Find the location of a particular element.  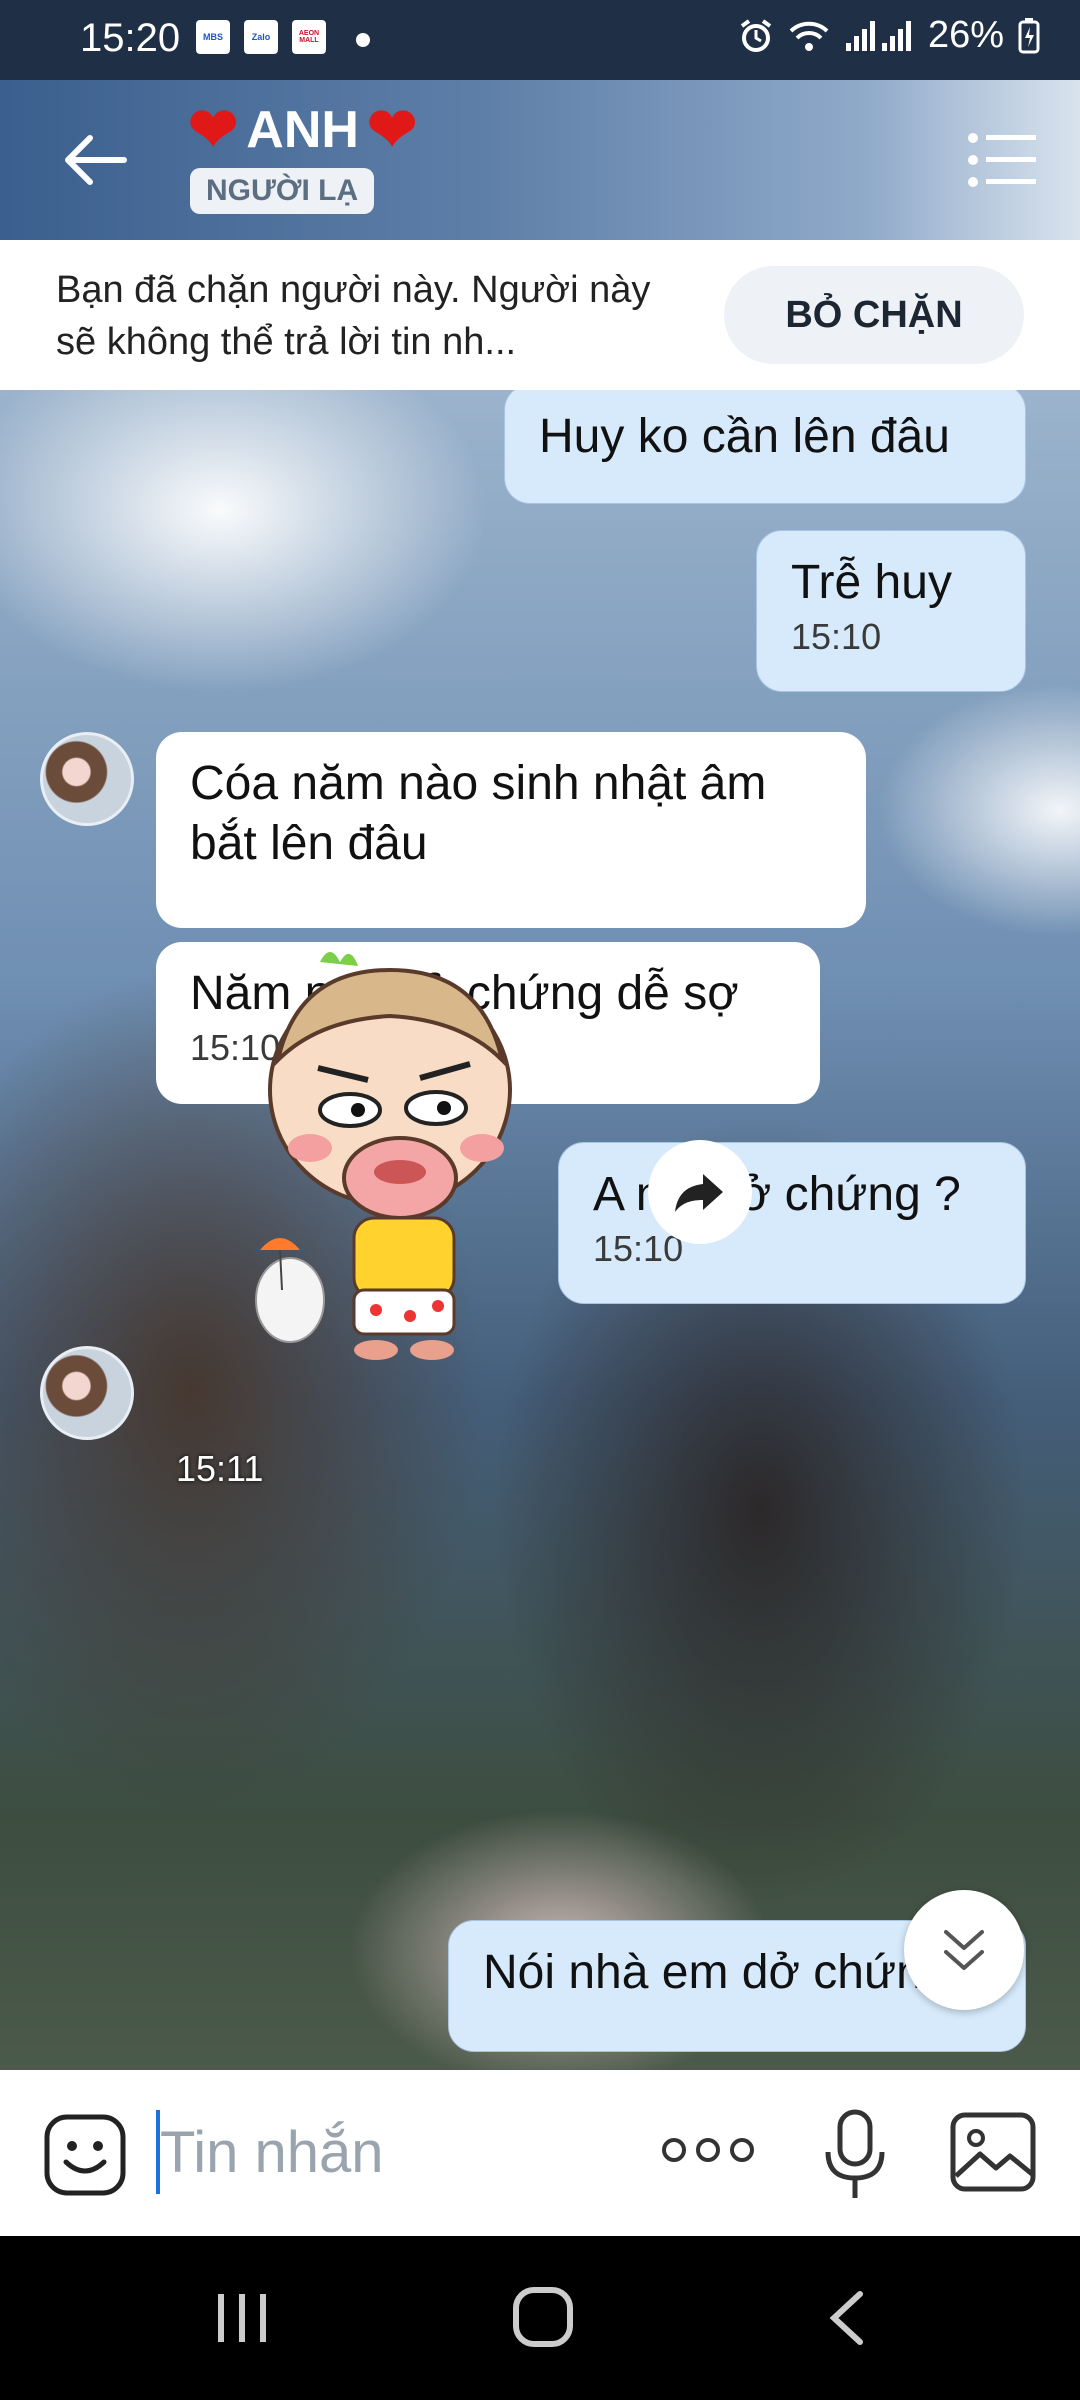

battery-percent: 26% is located at coordinates (965, 35).